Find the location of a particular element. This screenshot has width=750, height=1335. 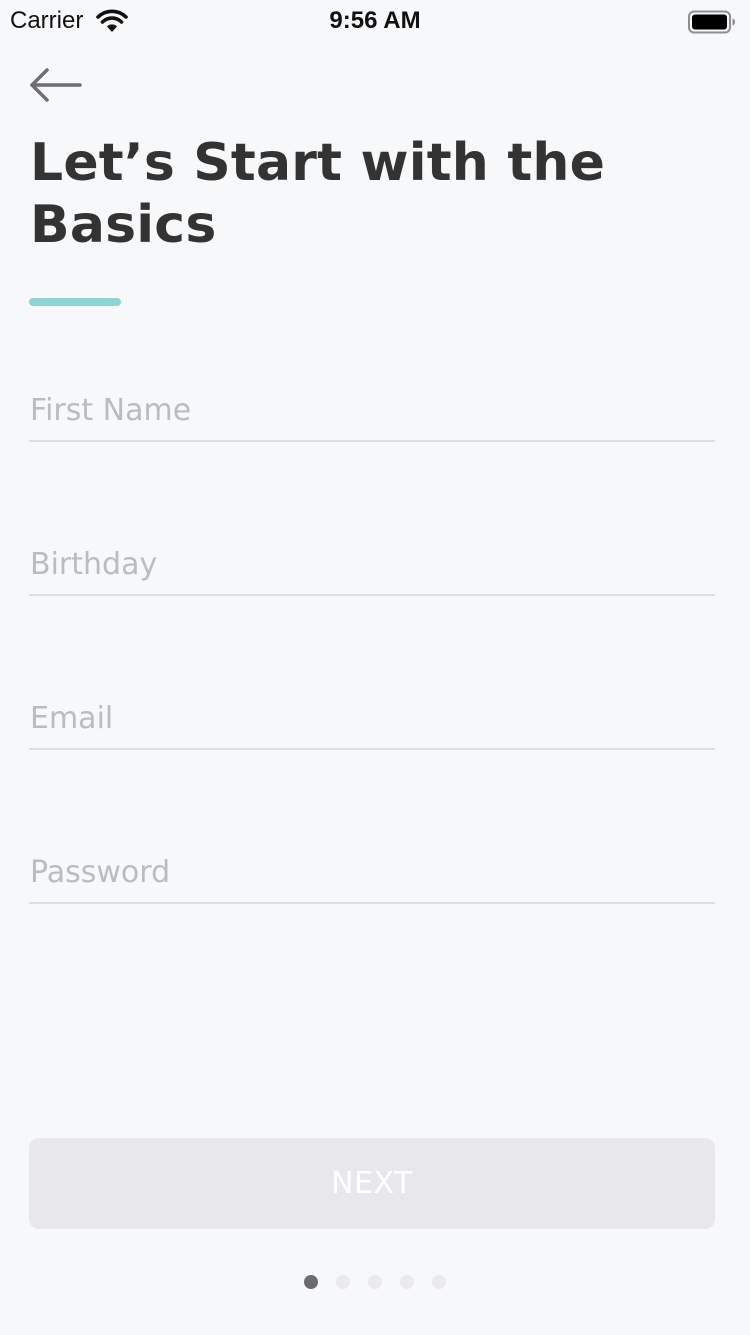

password-input is located at coordinates (372, 872).